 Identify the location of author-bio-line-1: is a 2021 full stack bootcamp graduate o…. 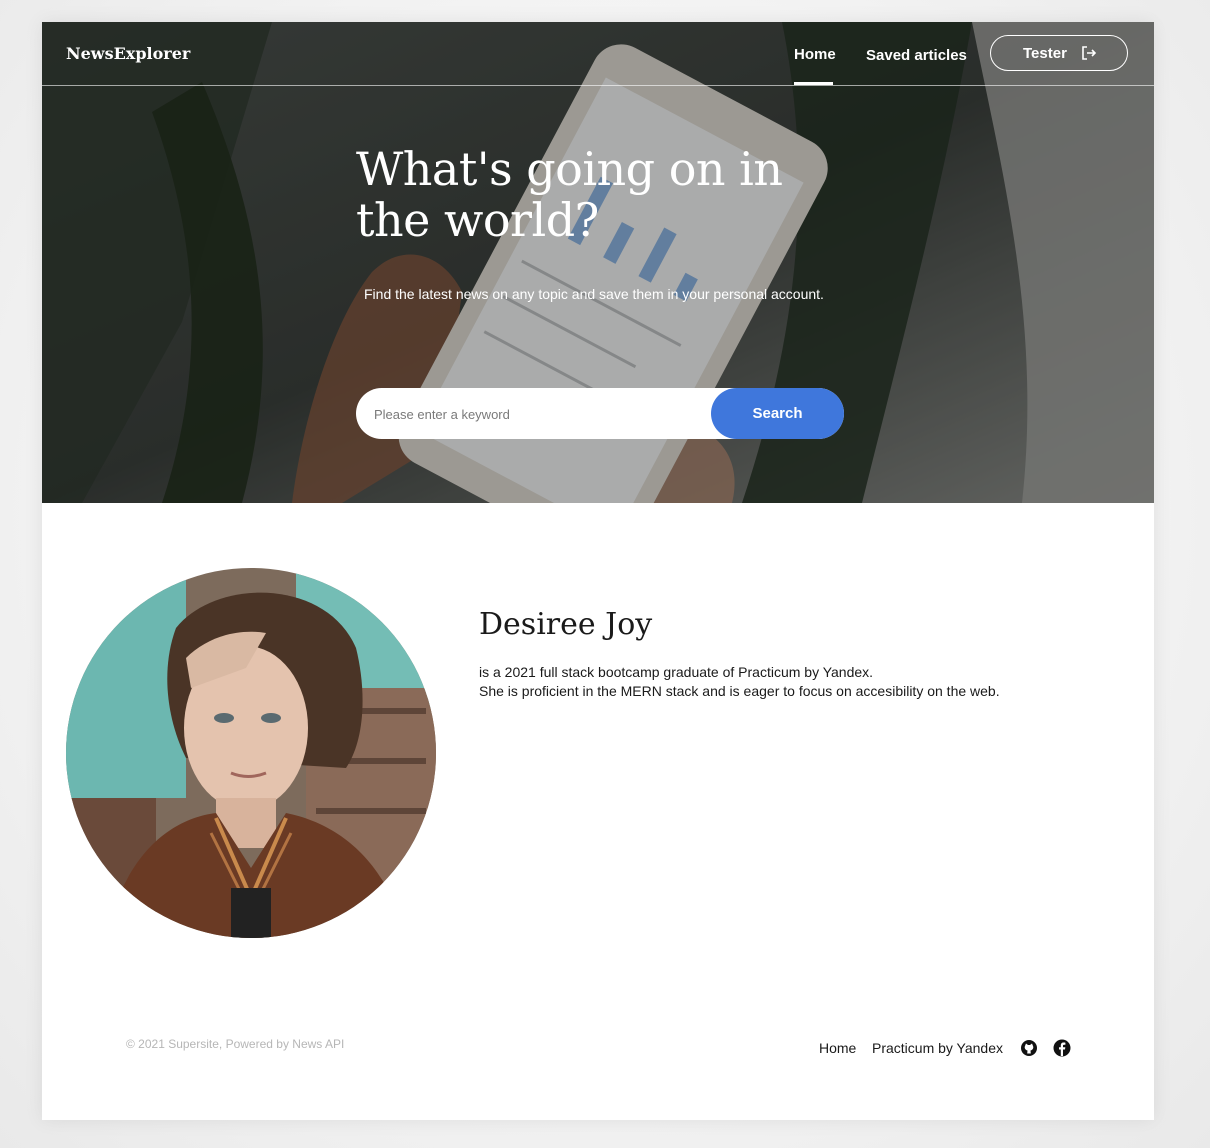
(676, 672).